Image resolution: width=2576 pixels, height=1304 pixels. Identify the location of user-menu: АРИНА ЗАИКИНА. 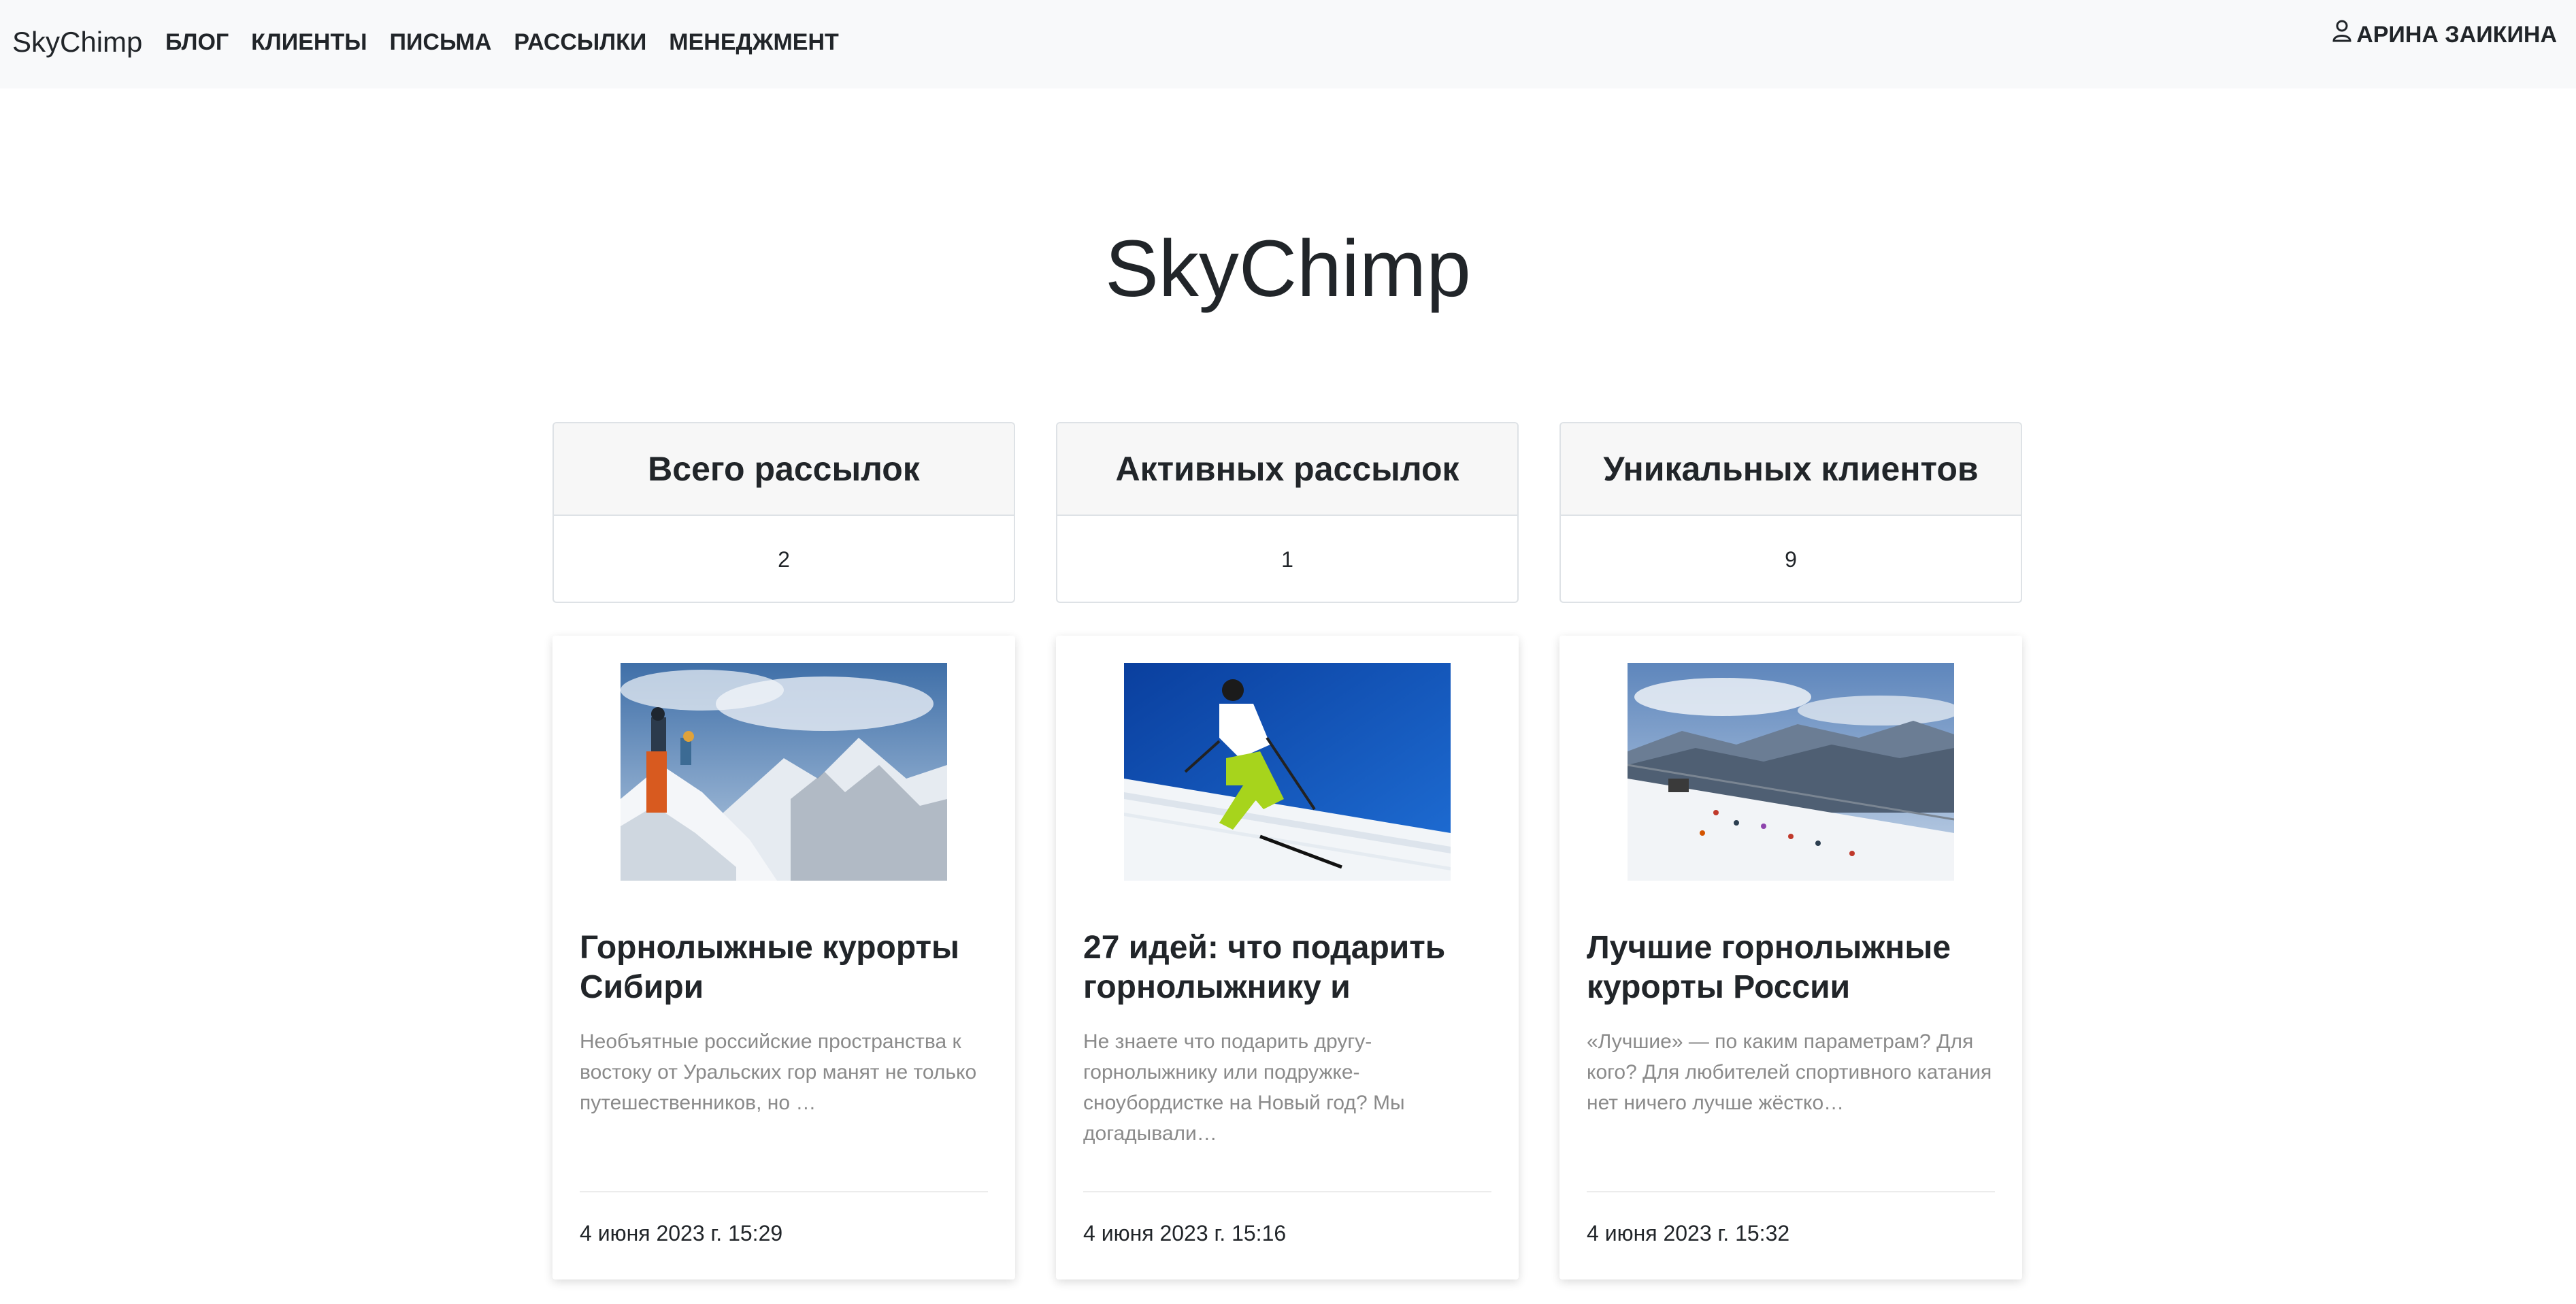
(2445, 34).